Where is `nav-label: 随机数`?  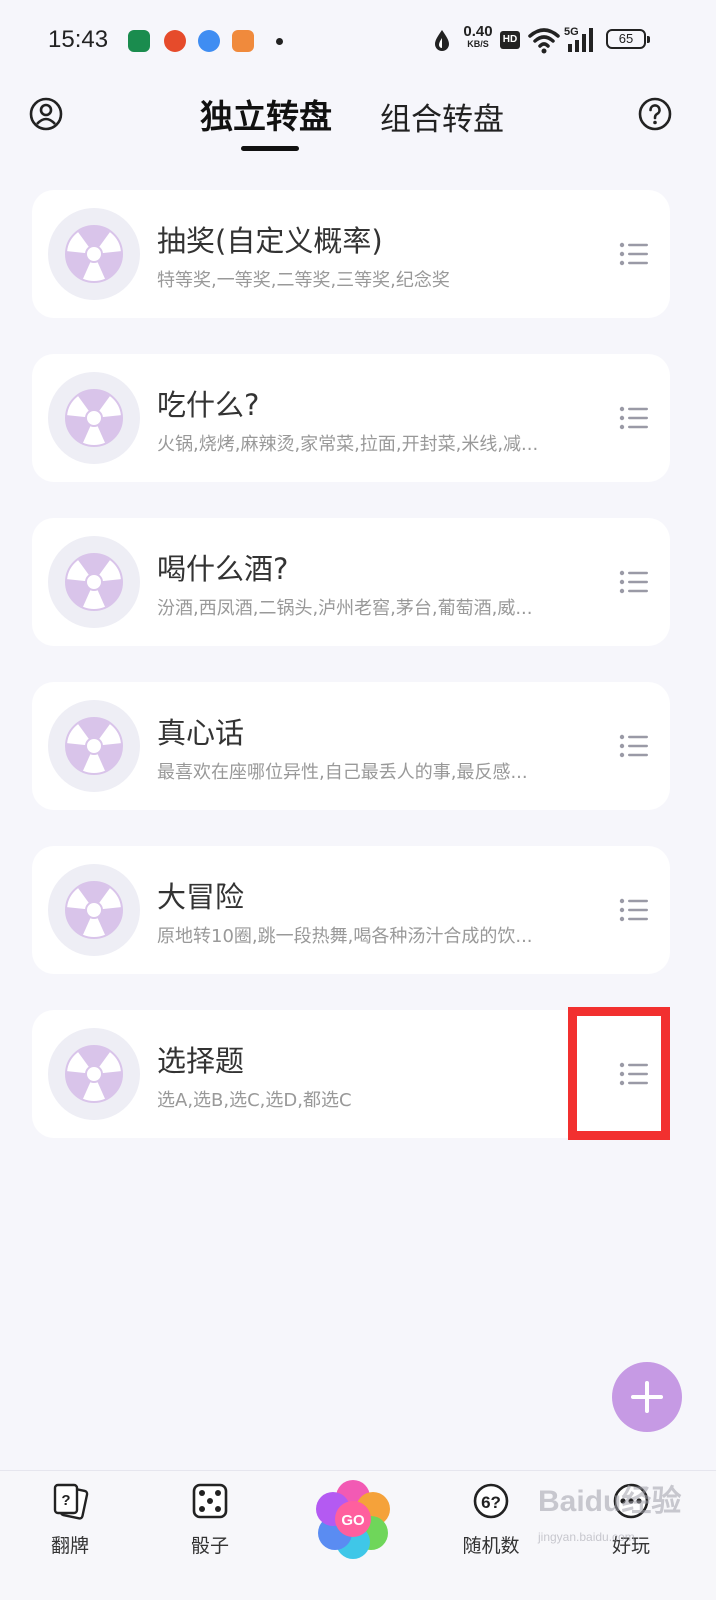 nav-label: 随机数 is located at coordinates (491, 1546).